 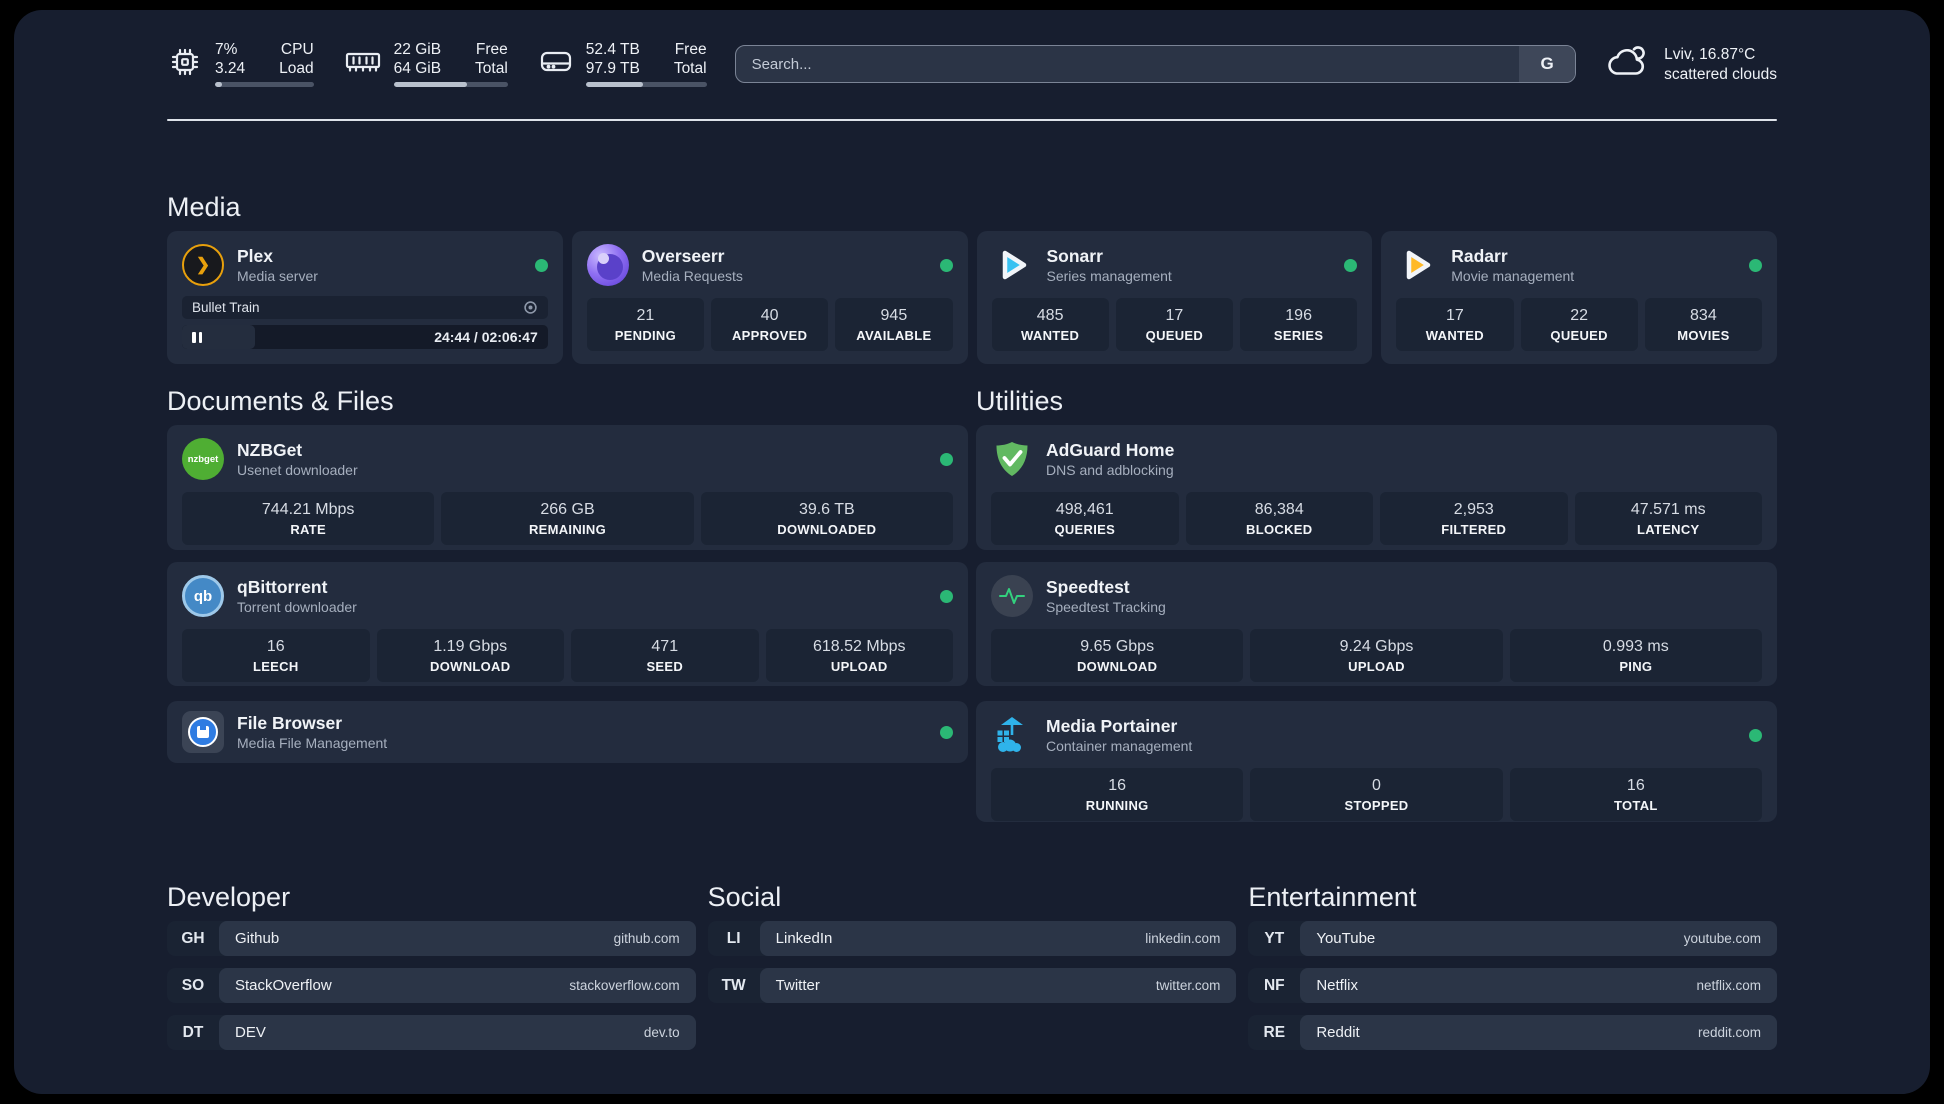 I want to click on link-stackoverflow: SO StackOverflow stackoverflow.com, so click(x=431, y=985).